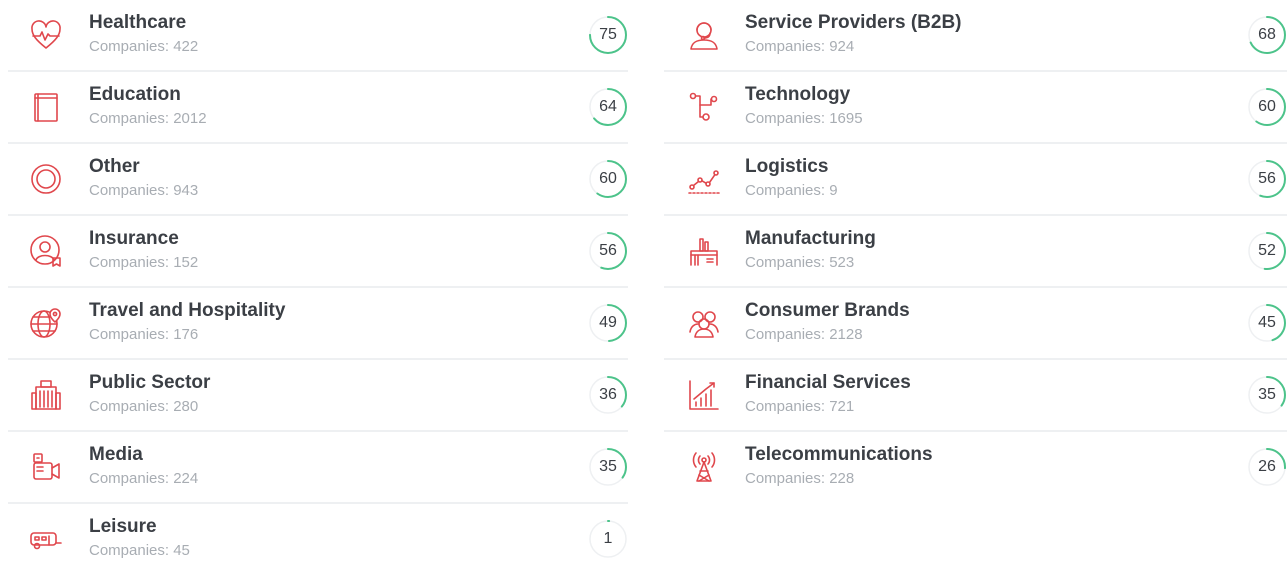 This screenshot has height=574, width=1287. Describe the element at coordinates (853, 22) in the screenshot. I see `industry-name: Service Providers (B2B)` at that location.